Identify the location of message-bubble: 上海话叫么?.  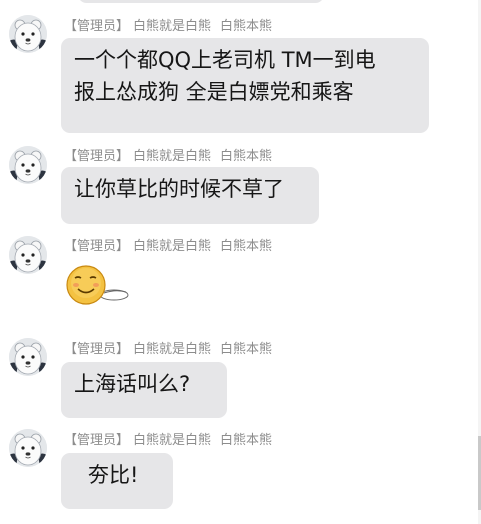
(144, 390).